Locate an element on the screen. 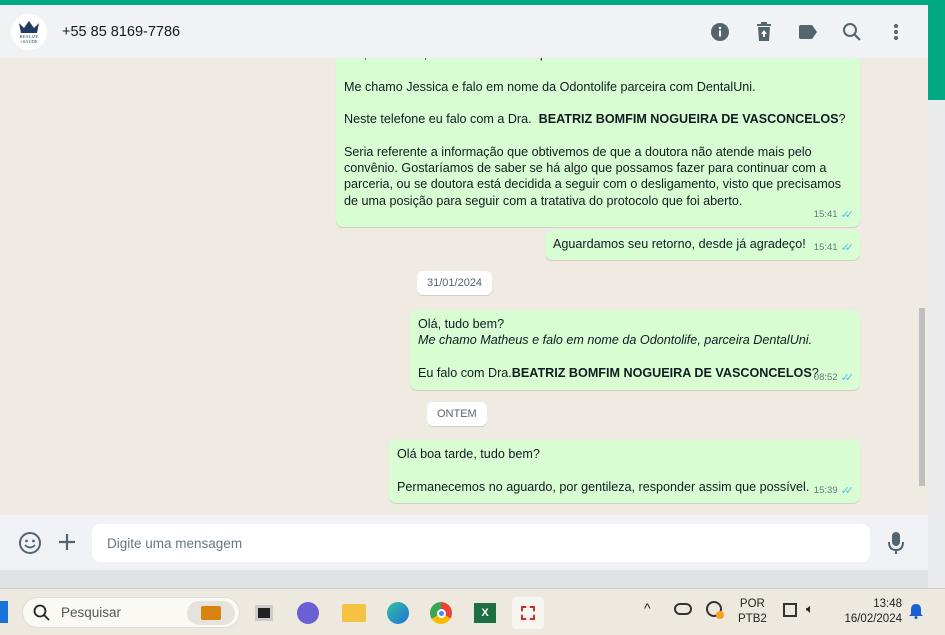  crown-logo-icon is located at coordinates (29, 26).